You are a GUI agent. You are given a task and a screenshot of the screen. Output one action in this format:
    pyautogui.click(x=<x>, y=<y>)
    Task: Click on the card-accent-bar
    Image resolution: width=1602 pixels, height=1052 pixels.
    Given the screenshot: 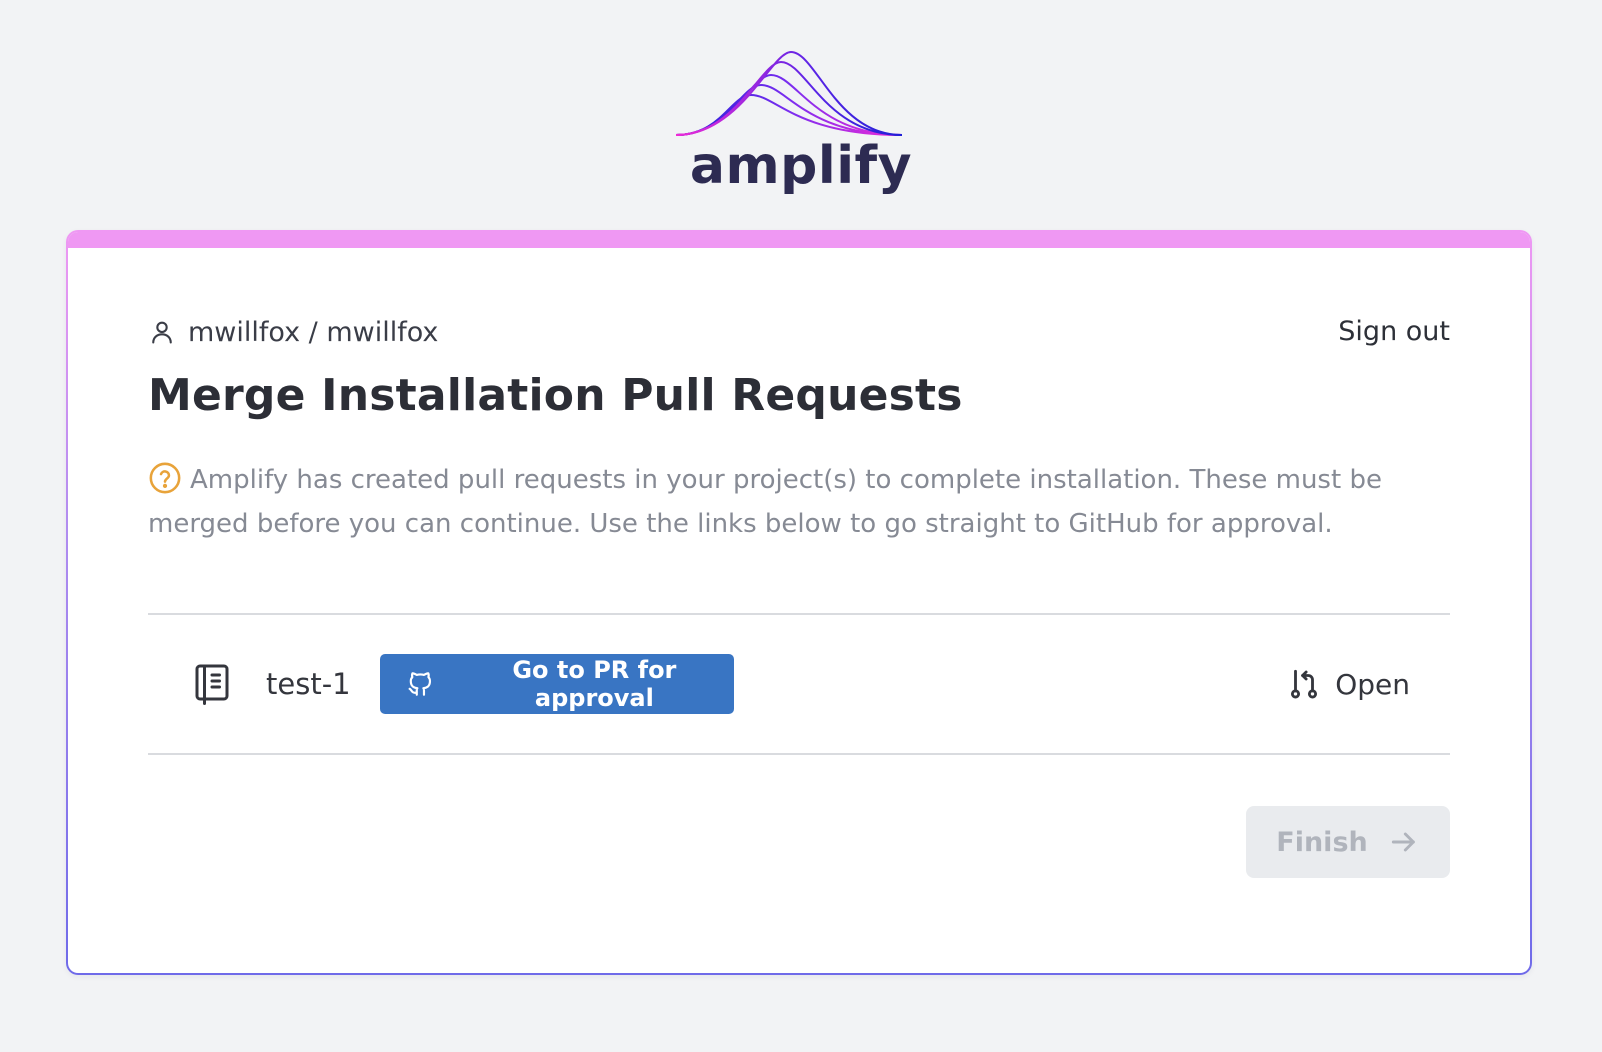 What is the action you would take?
    pyautogui.click(x=799, y=240)
    